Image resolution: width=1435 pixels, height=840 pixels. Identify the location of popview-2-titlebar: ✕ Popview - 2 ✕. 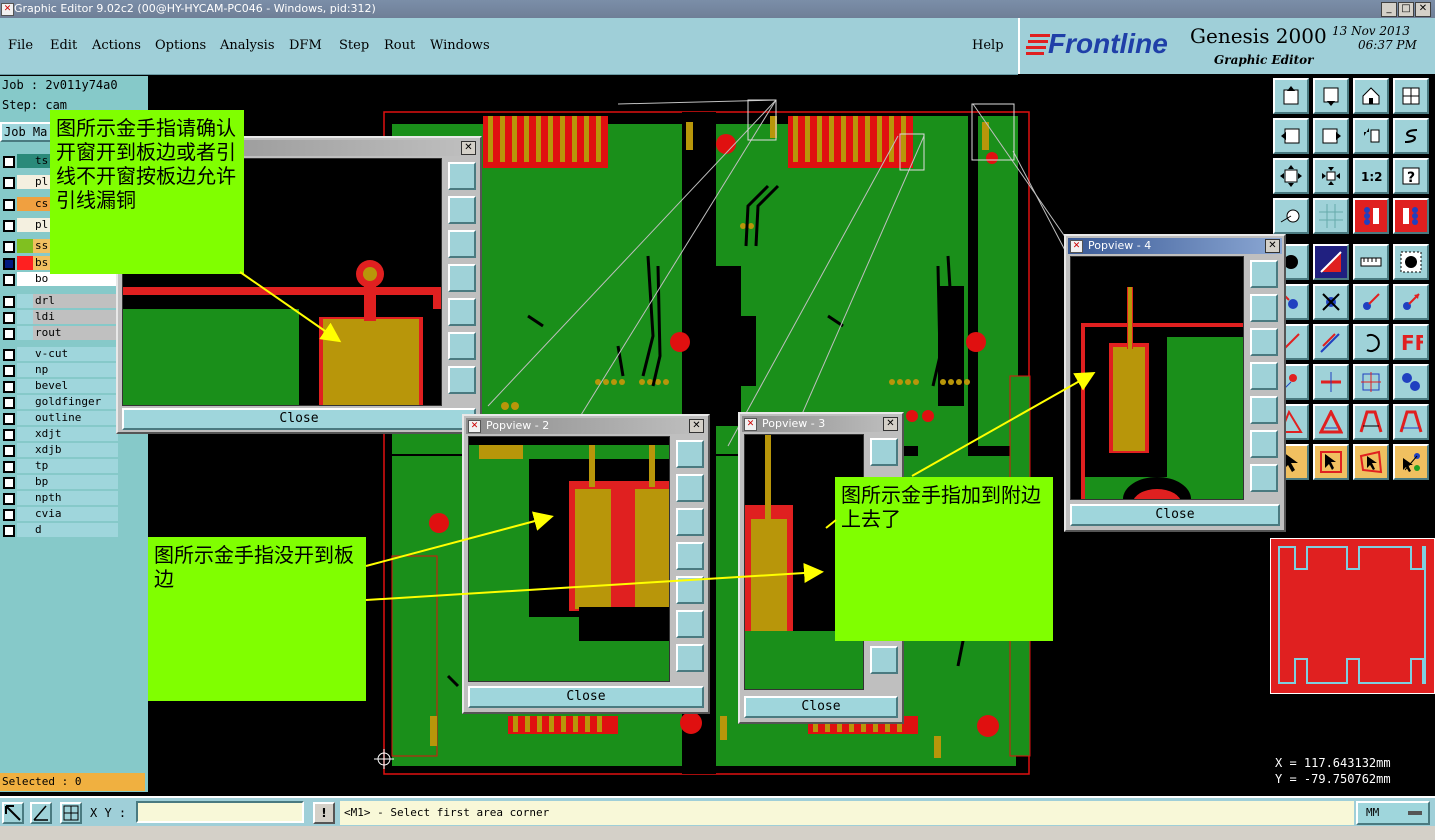
(586, 426).